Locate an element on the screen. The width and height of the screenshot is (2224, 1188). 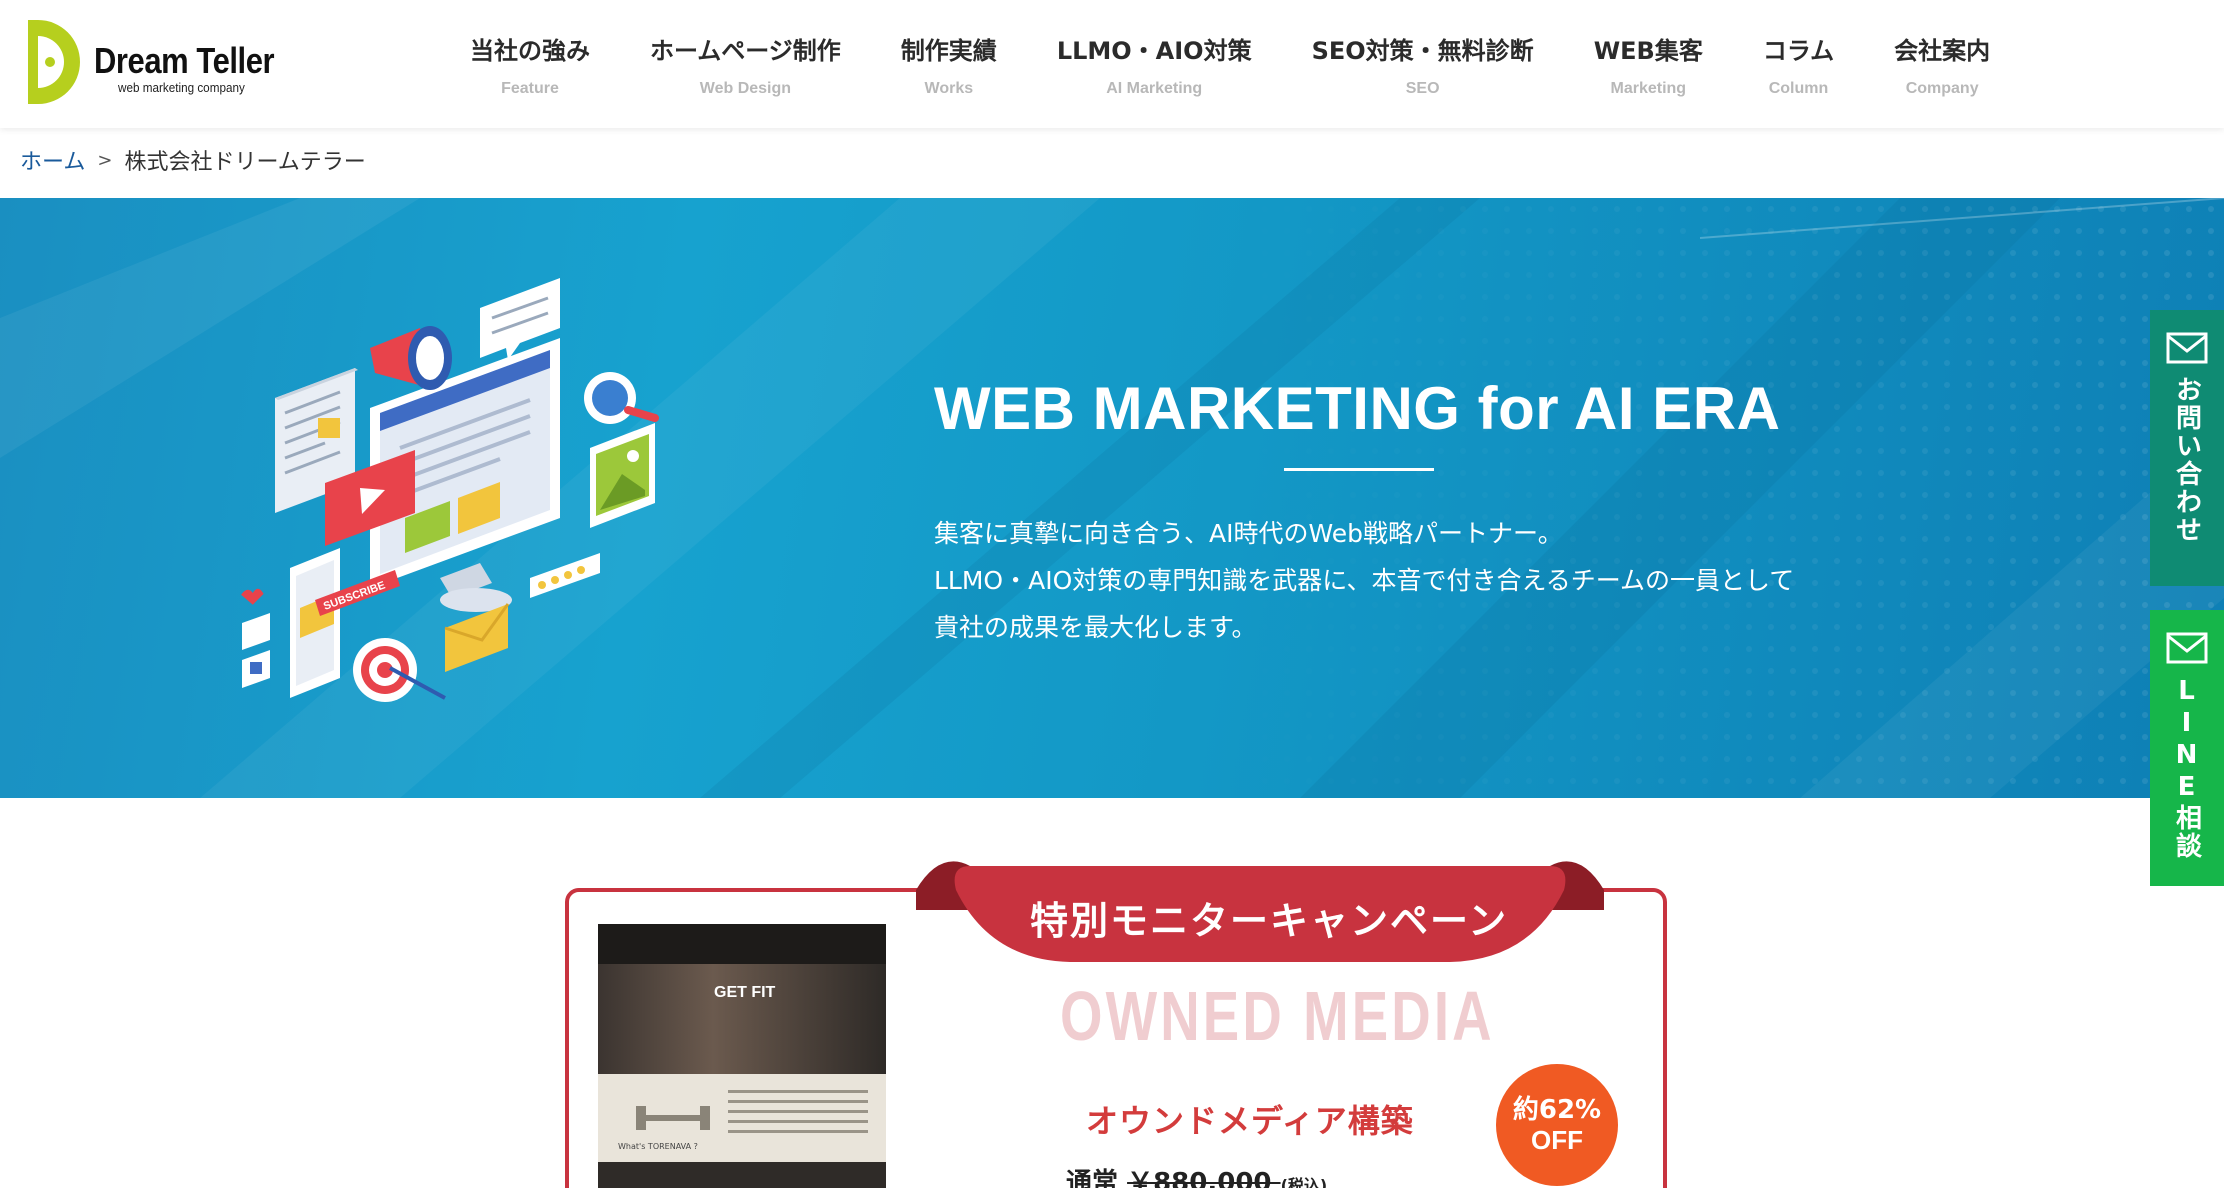
line-consult-side-tab: LINE相談 is located at coordinates (2187, 748).